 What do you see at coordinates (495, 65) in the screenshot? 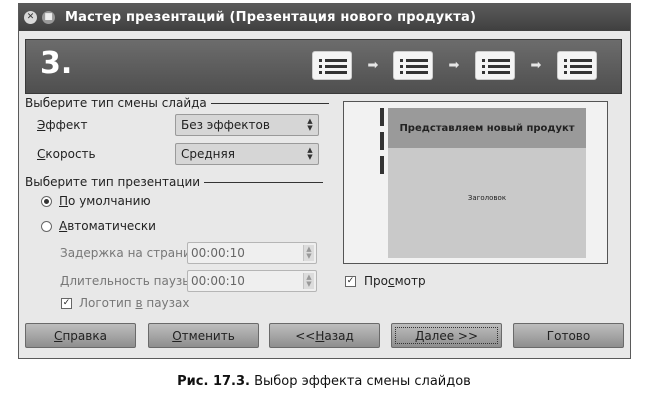
I see `step-3-icon` at bounding box center [495, 65].